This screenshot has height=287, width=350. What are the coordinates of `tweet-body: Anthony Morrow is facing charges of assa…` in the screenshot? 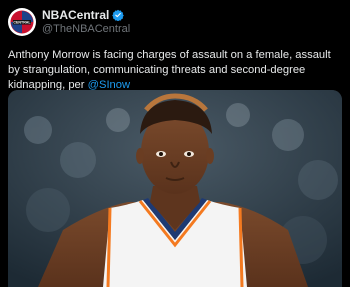 It's located at (169, 70).